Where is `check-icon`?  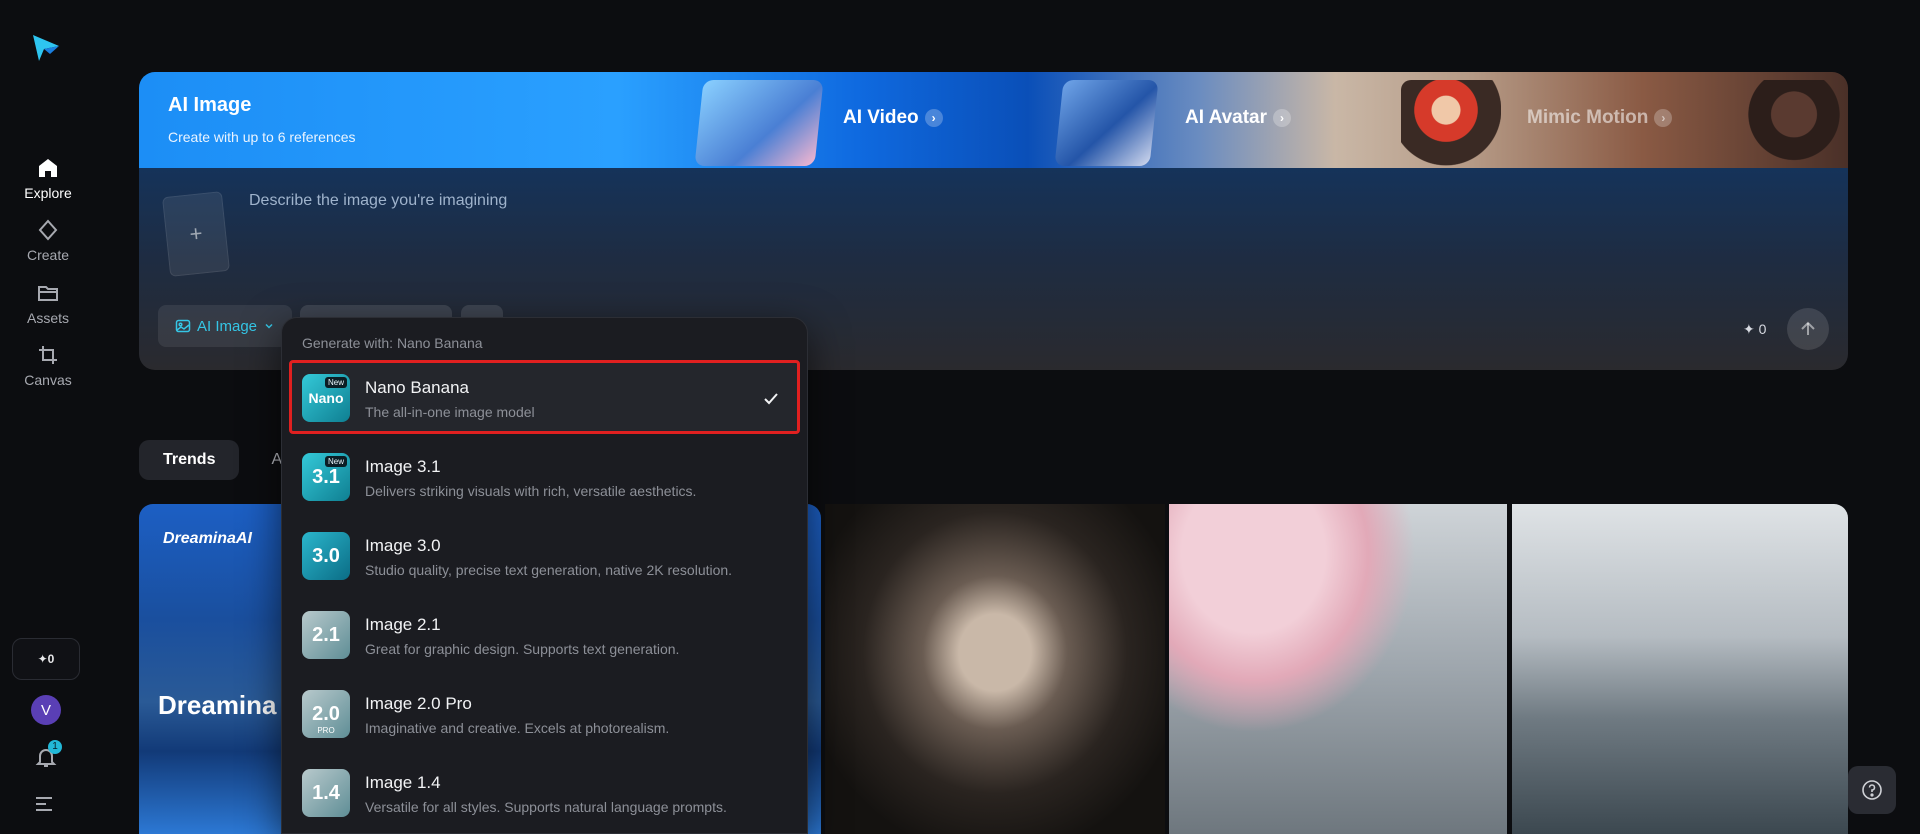
check-icon is located at coordinates (771, 399).